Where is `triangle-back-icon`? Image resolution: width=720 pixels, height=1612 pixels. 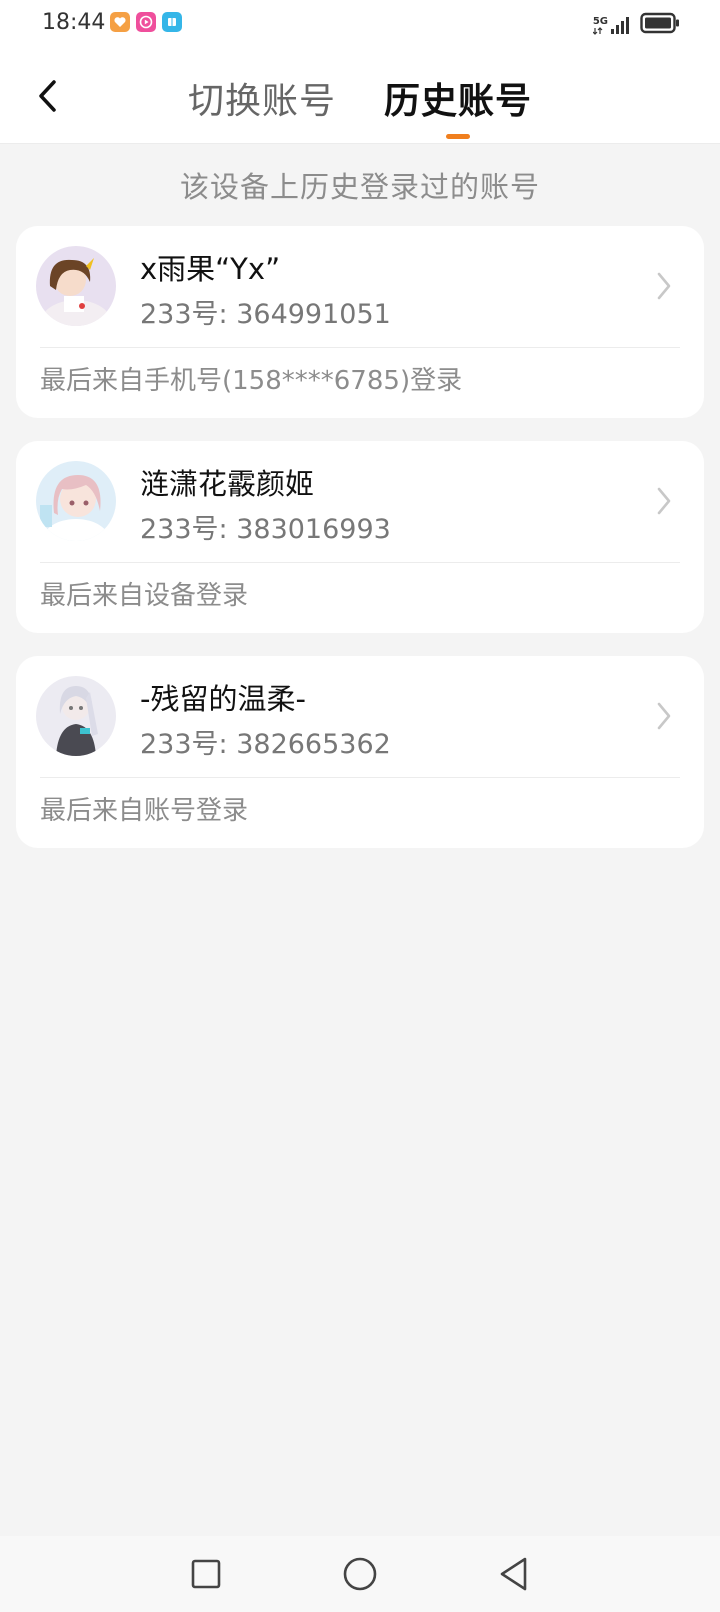
triangle-back-icon is located at coordinates (513, 1574).